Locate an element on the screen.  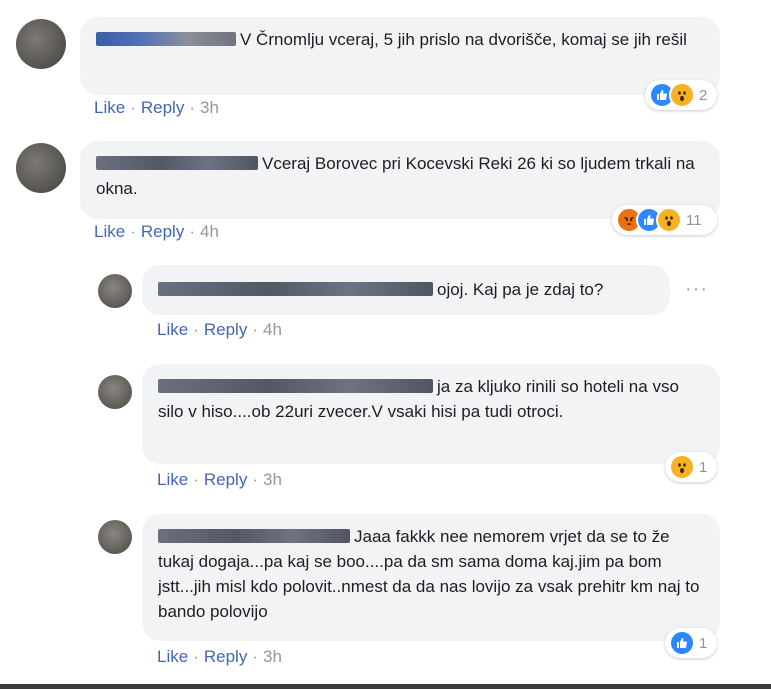
reaction-summary: 11 is located at coordinates (664, 220).